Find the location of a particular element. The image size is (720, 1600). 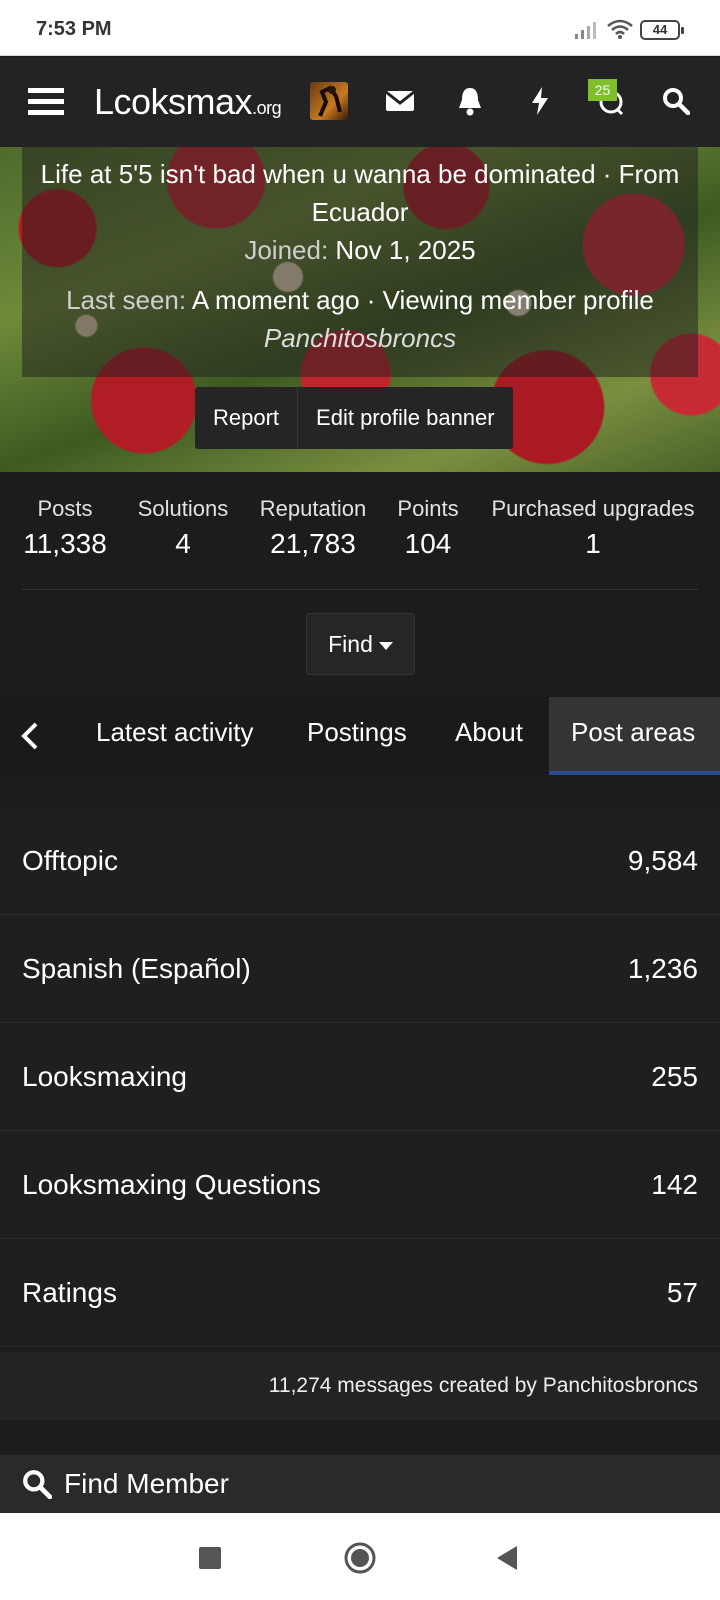

top-nav: Lcoksmax.org 25 is located at coordinates (360, 102).